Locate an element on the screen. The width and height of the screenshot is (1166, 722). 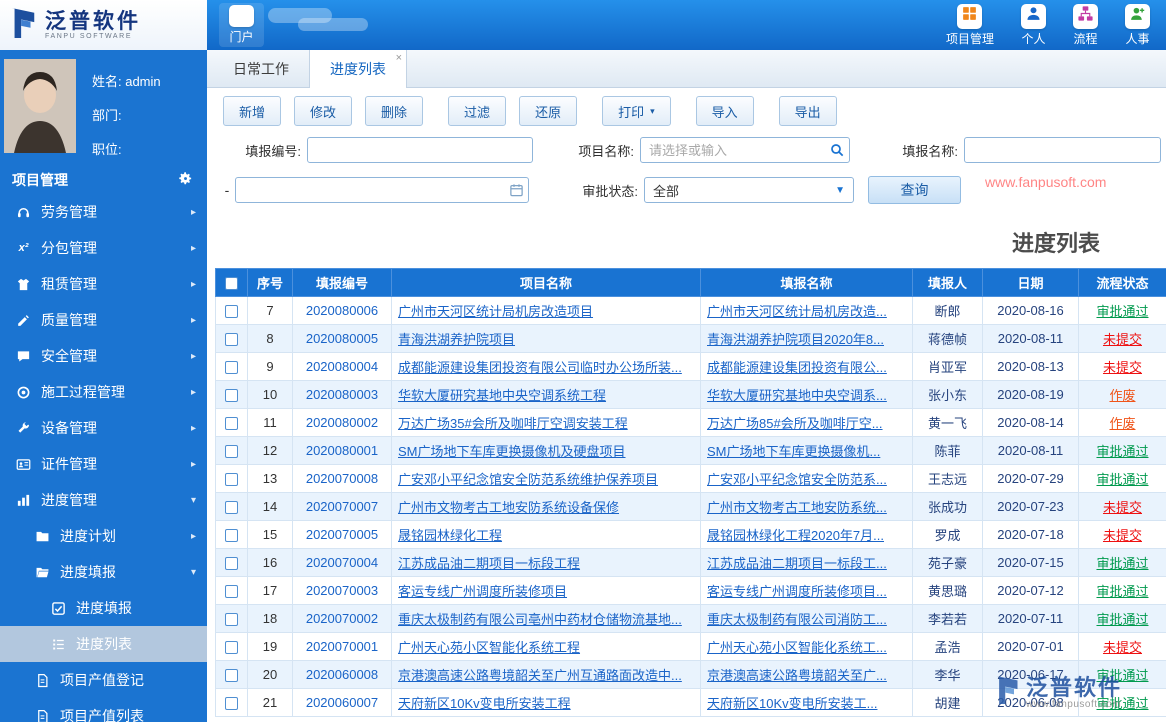
query-button: 查询 is located at coordinates (914, 190).